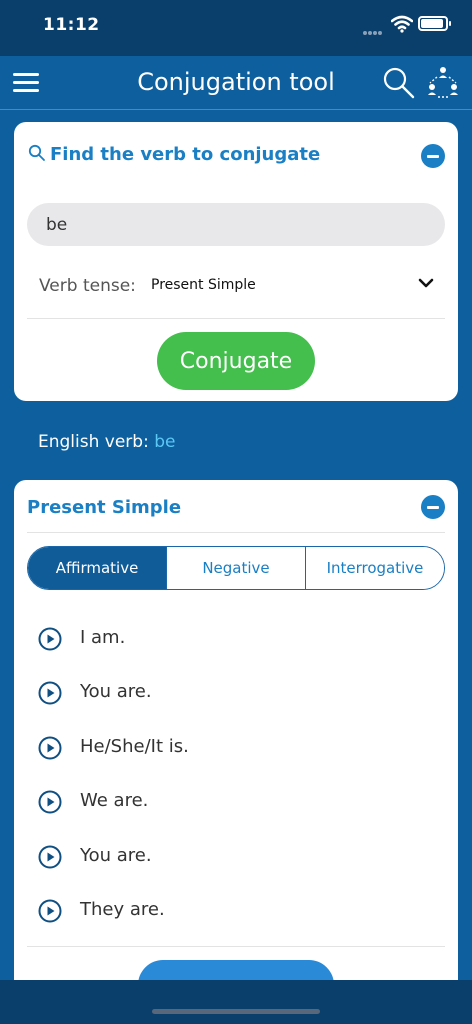  What do you see at coordinates (71, 25) in the screenshot?
I see `status-time: 11:12` at bounding box center [71, 25].